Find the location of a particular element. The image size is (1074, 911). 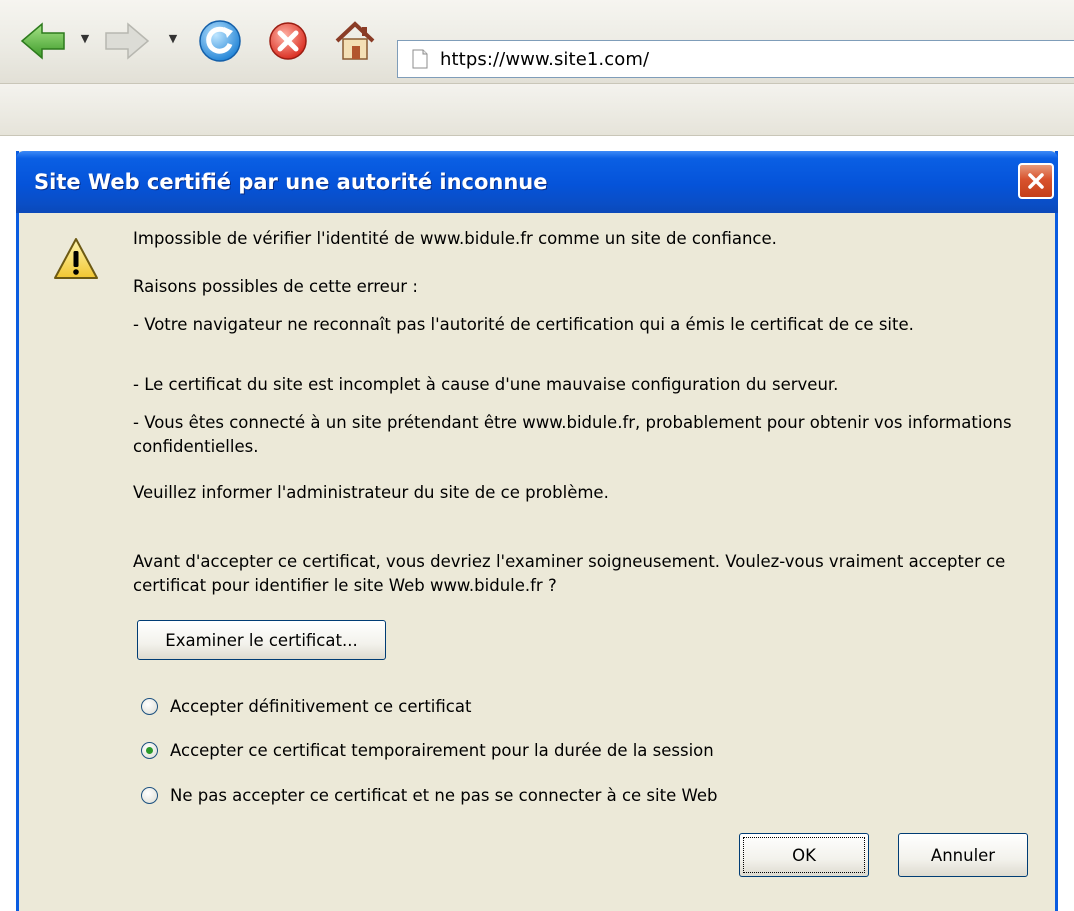

forward-dropdown-icon: ▼ is located at coordinates (173, 38).